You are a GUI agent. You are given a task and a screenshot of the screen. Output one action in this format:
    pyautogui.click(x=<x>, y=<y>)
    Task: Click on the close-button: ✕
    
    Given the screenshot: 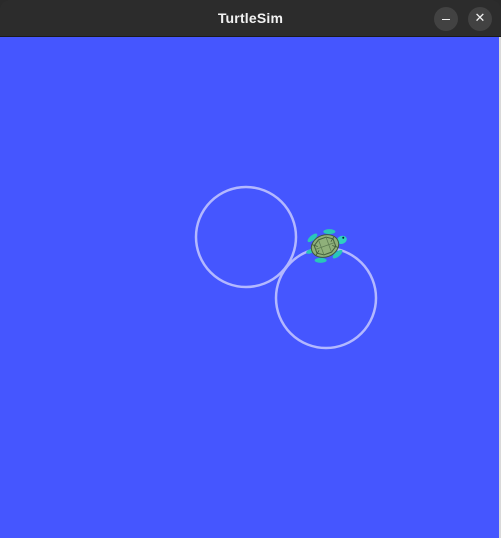 What is the action you would take?
    pyautogui.click(x=480, y=19)
    